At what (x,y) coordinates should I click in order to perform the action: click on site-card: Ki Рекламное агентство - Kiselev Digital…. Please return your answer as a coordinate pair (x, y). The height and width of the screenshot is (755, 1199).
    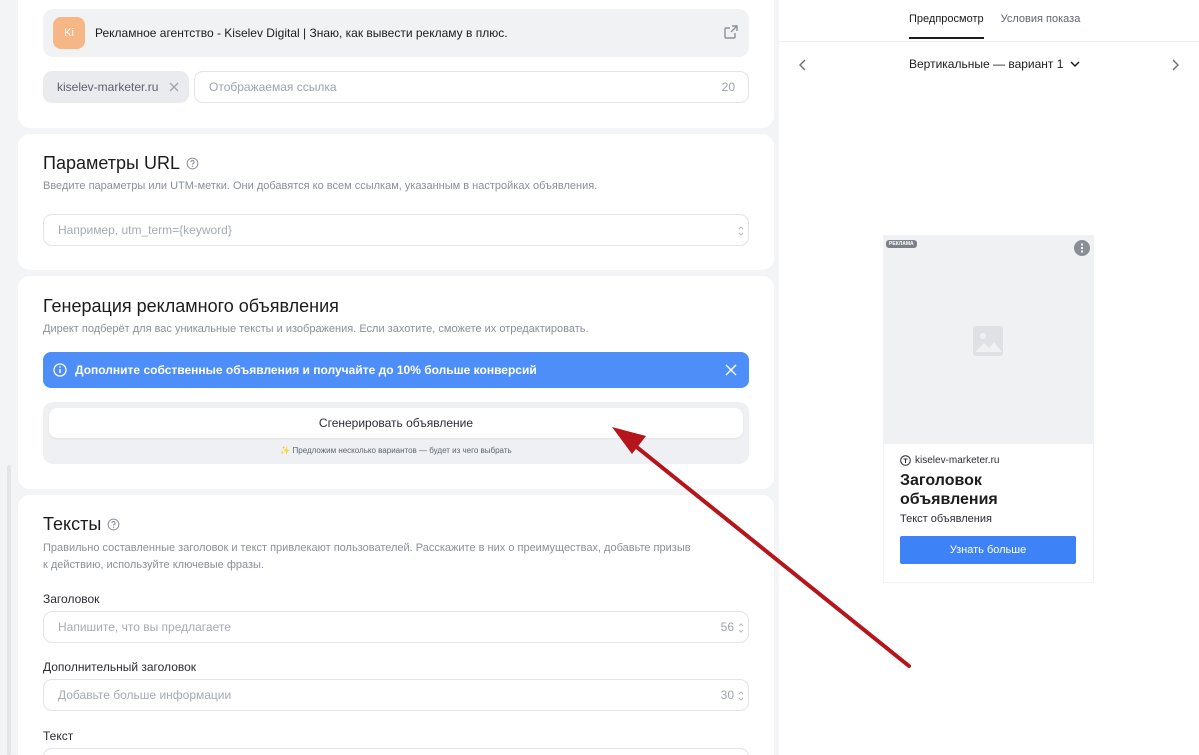
    Looking at the image, I should click on (396, 64).